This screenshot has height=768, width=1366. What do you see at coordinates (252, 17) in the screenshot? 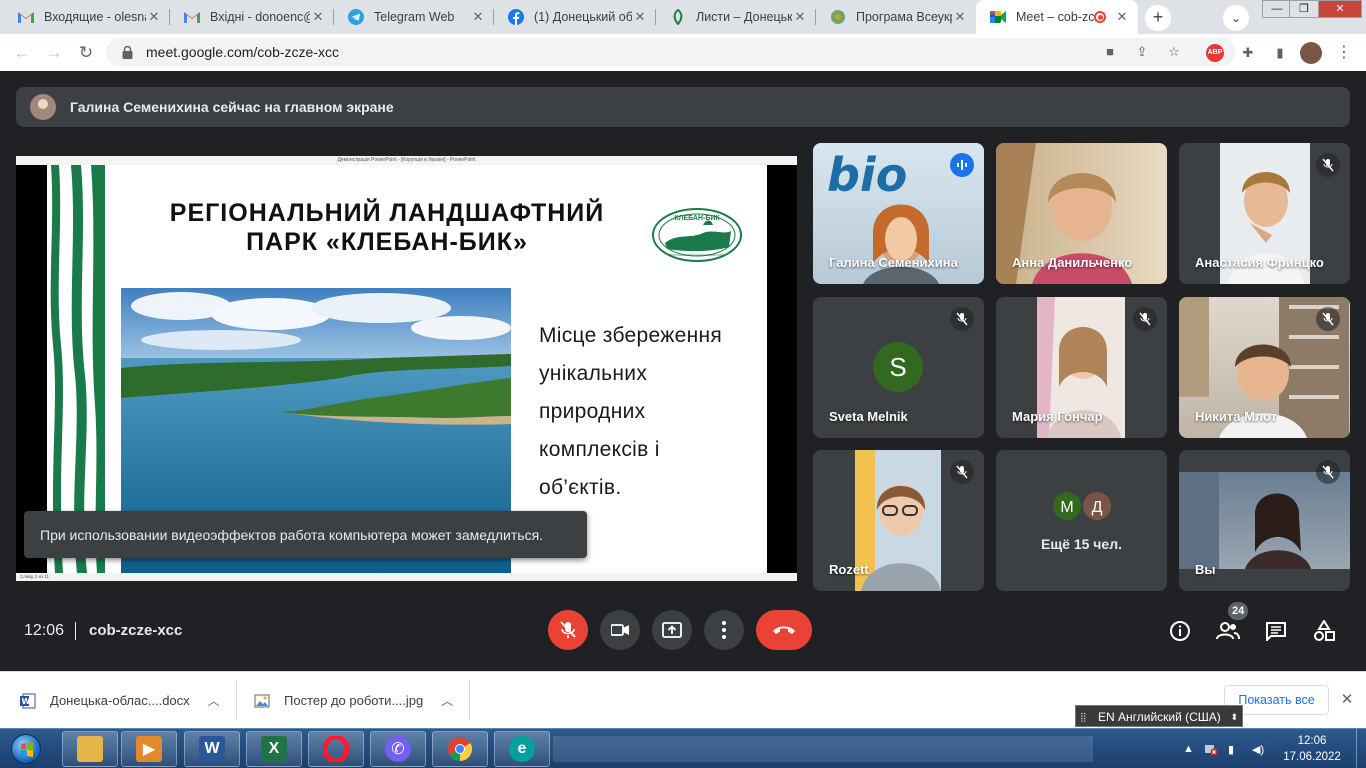
I see `tab-gmail-incoming: Вхідні - donoenc@ ✕` at bounding box center [252, 17].